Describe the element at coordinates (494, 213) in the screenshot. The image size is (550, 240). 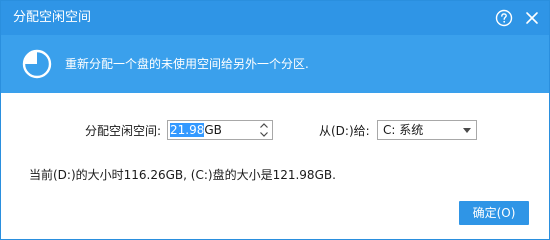
I see `ok-button: 确定(O)` at that location.